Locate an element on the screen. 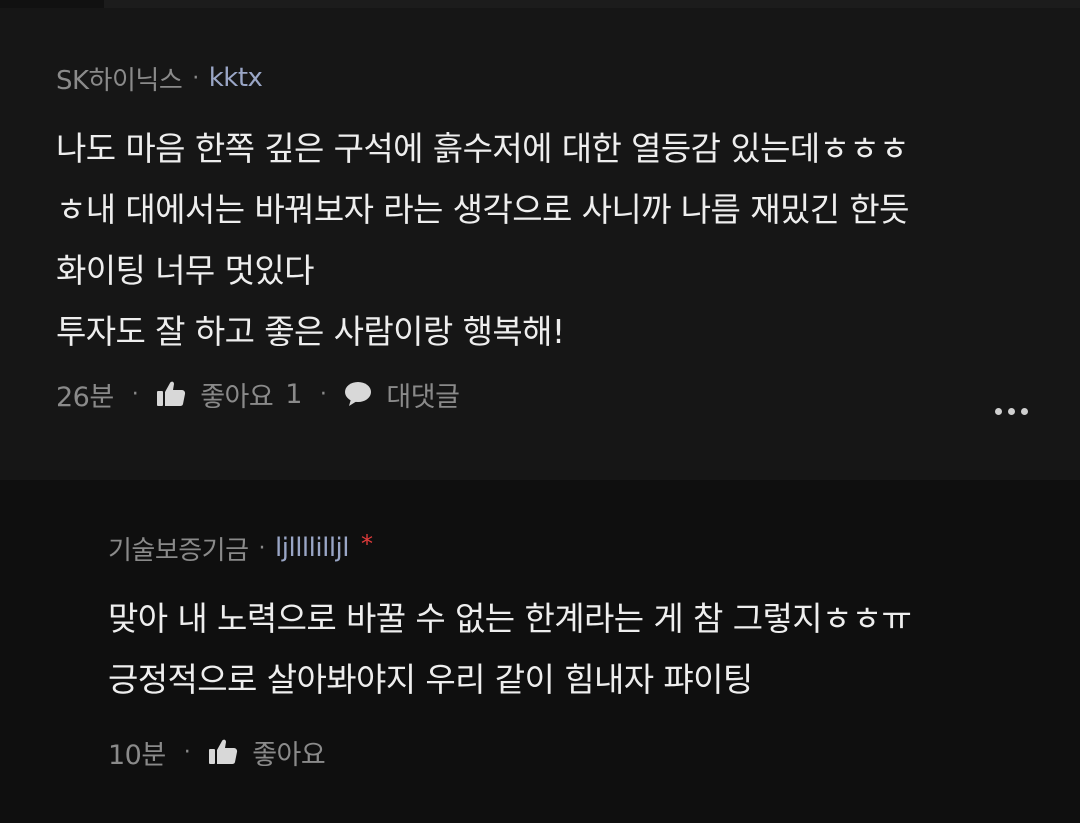 The width and height of the screenshot is (1080, 823). comment-time: 26분 is located at coordinates (85, 397).